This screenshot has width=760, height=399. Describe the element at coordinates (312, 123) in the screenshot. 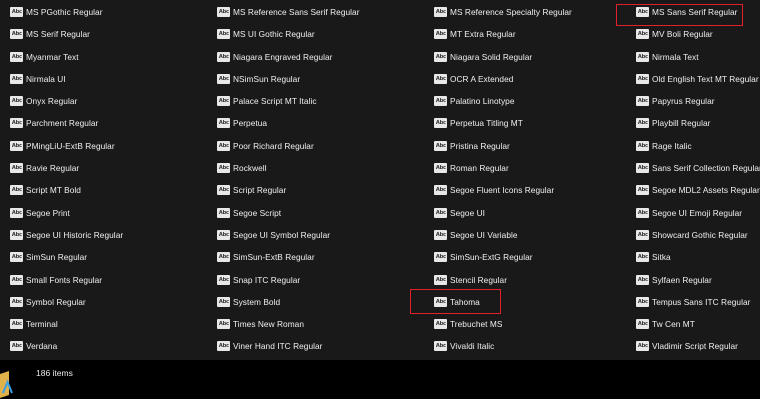

I see `font-item-perpetua: Perpetua` at that location.